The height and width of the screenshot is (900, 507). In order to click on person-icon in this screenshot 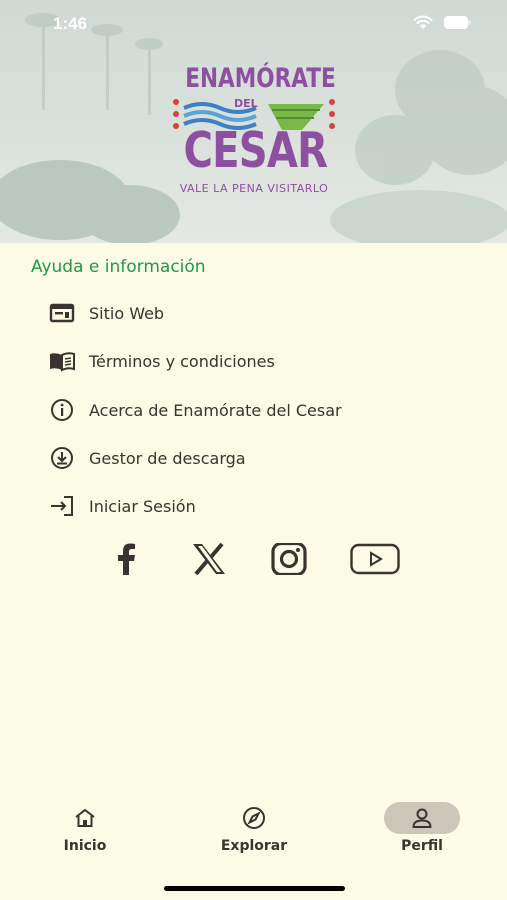, I will do `click(422, 818)`.